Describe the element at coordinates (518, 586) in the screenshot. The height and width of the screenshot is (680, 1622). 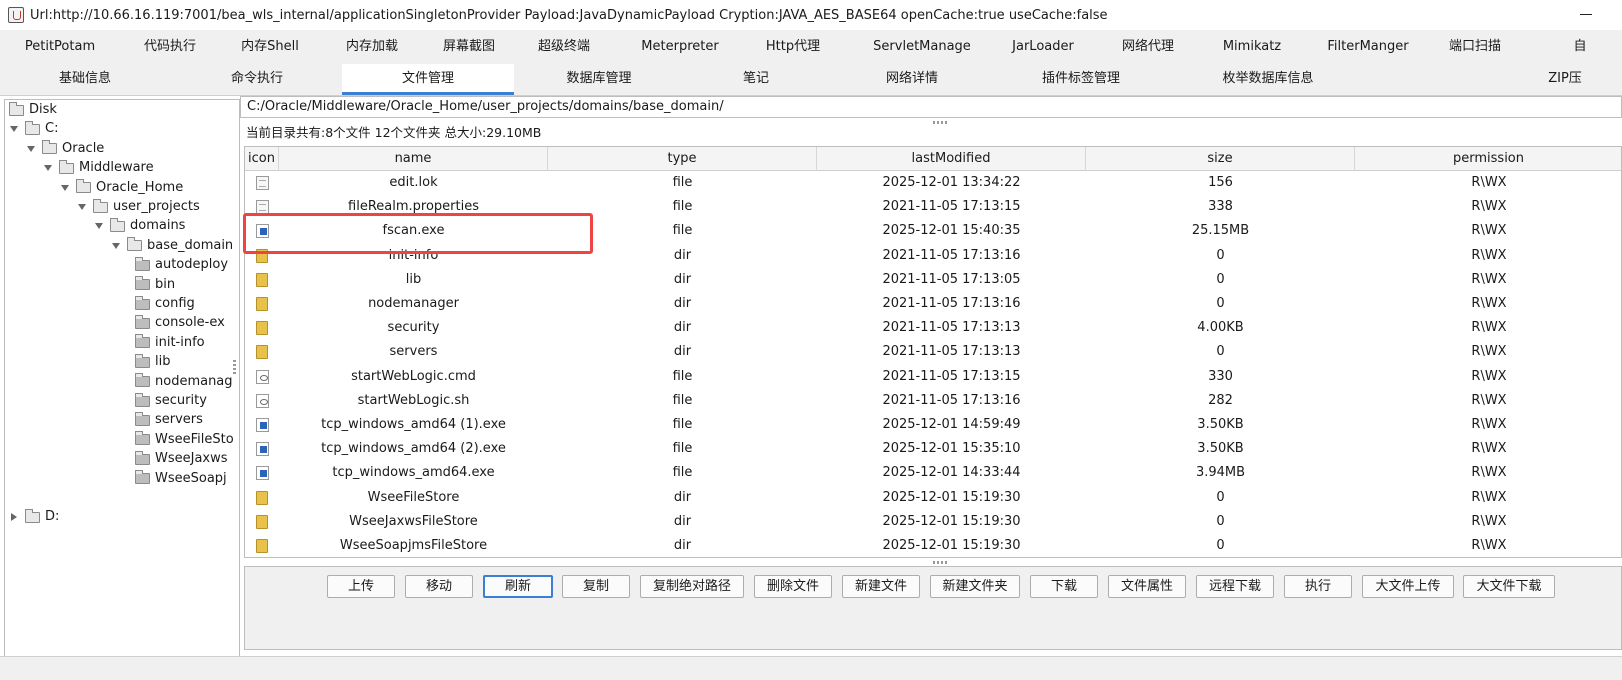
I see `action-button: 刷新` at that location.